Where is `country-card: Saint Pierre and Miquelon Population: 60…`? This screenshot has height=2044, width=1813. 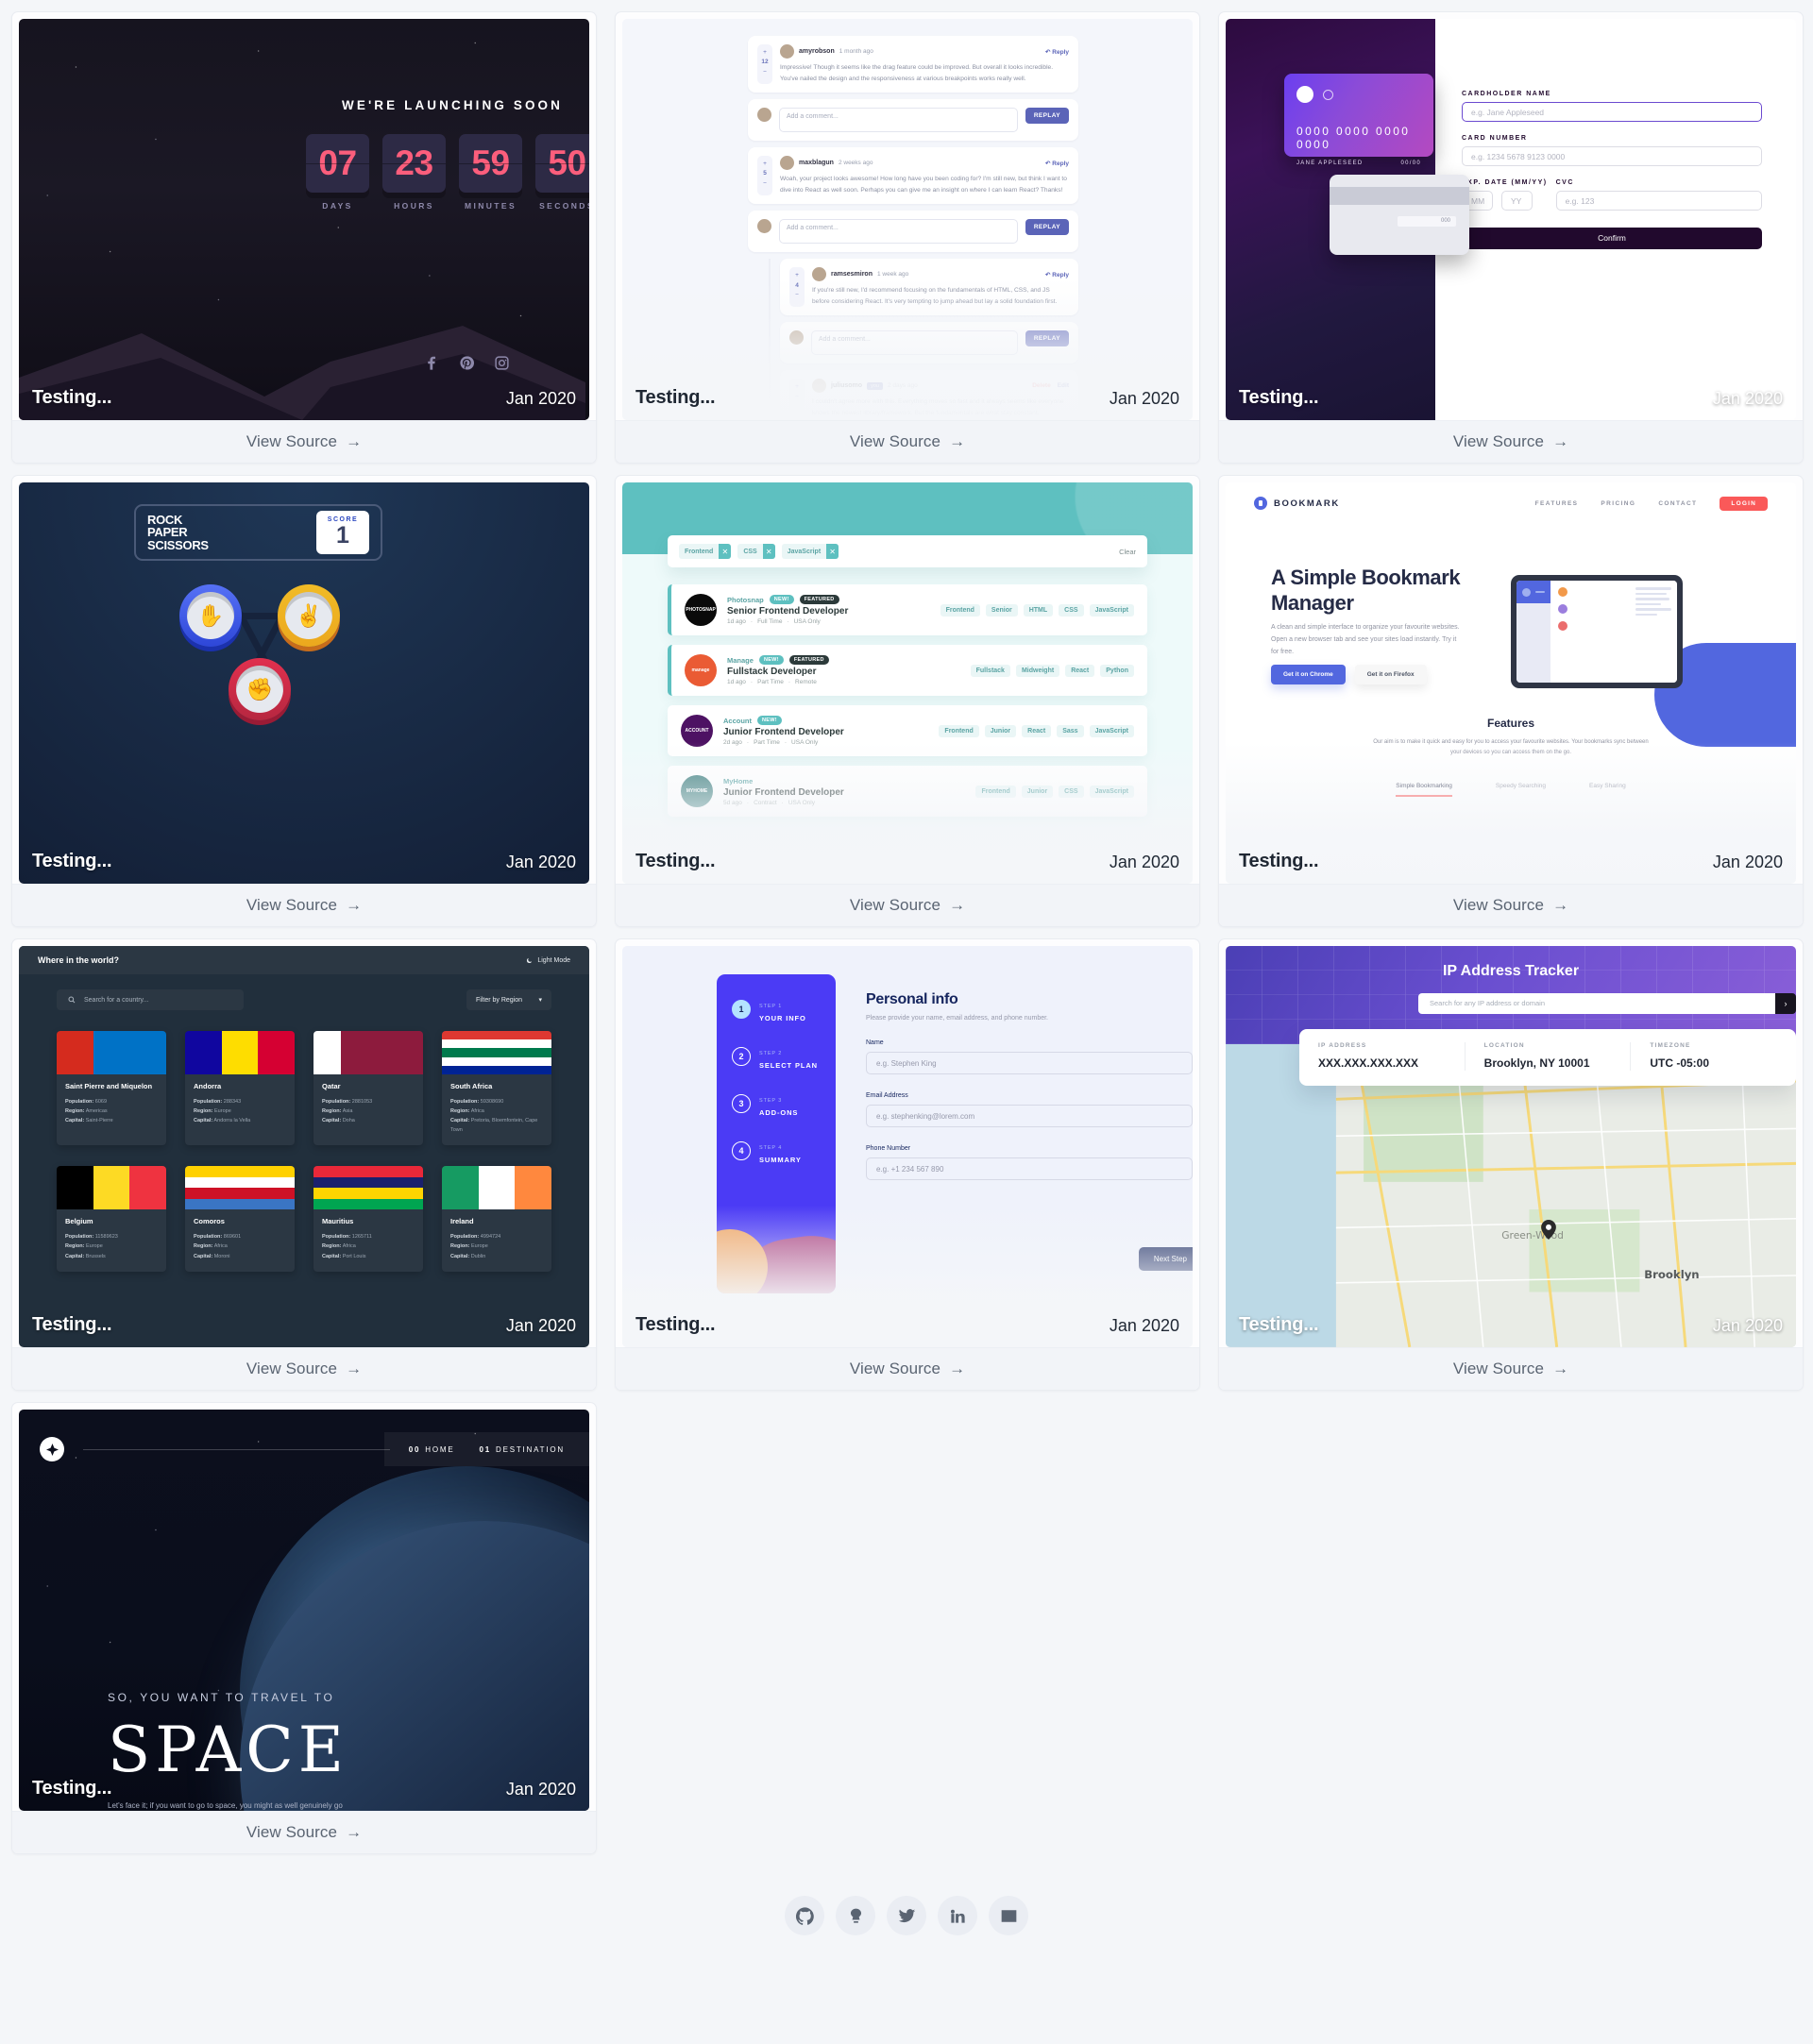
country-card: Saint Pierre and Miquelon Population: 60… is located at coordinates (111, 1088).